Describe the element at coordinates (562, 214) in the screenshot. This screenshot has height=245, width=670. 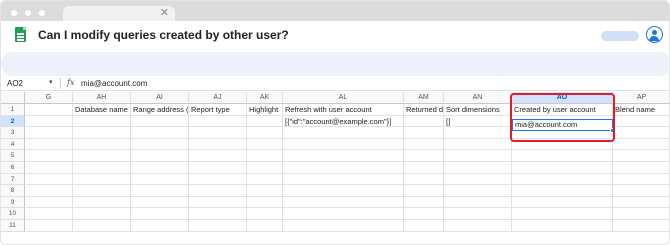
I see `cell-ao10` at that location.